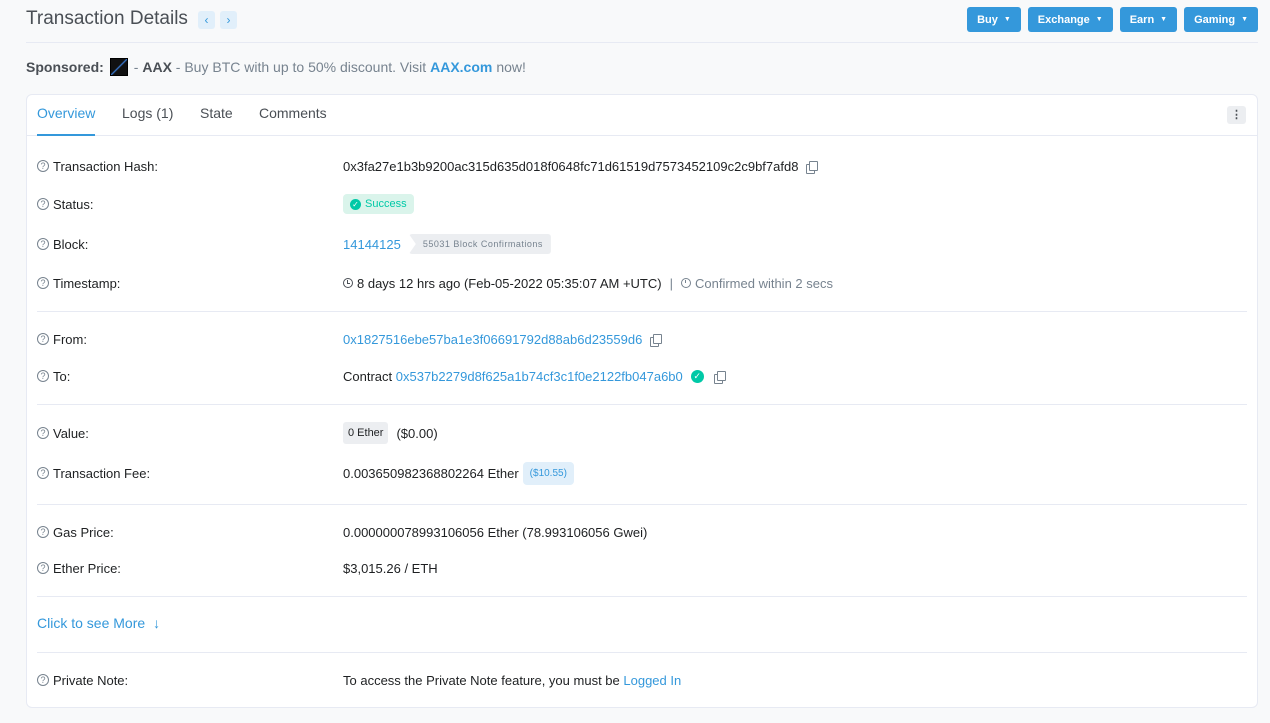 The image size is (1270, 723). I want to click on sponsored-label: Sponsored:, so click(65, 67).